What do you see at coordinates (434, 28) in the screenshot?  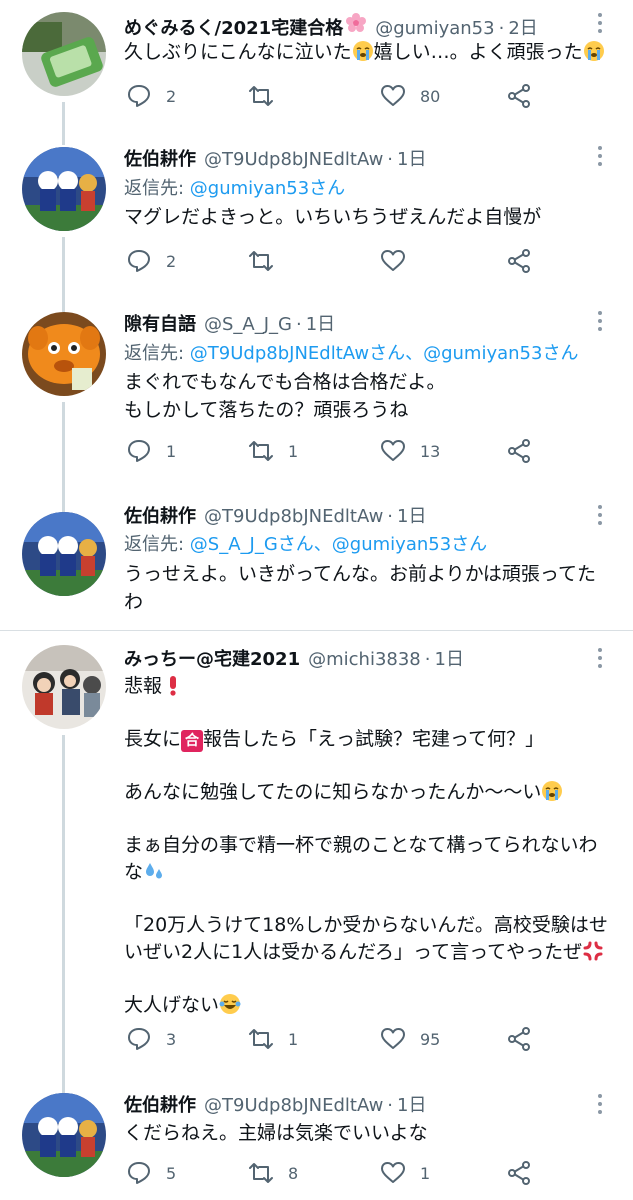 I see `handle: @gumiyan53` at bounding box center [434, 28].